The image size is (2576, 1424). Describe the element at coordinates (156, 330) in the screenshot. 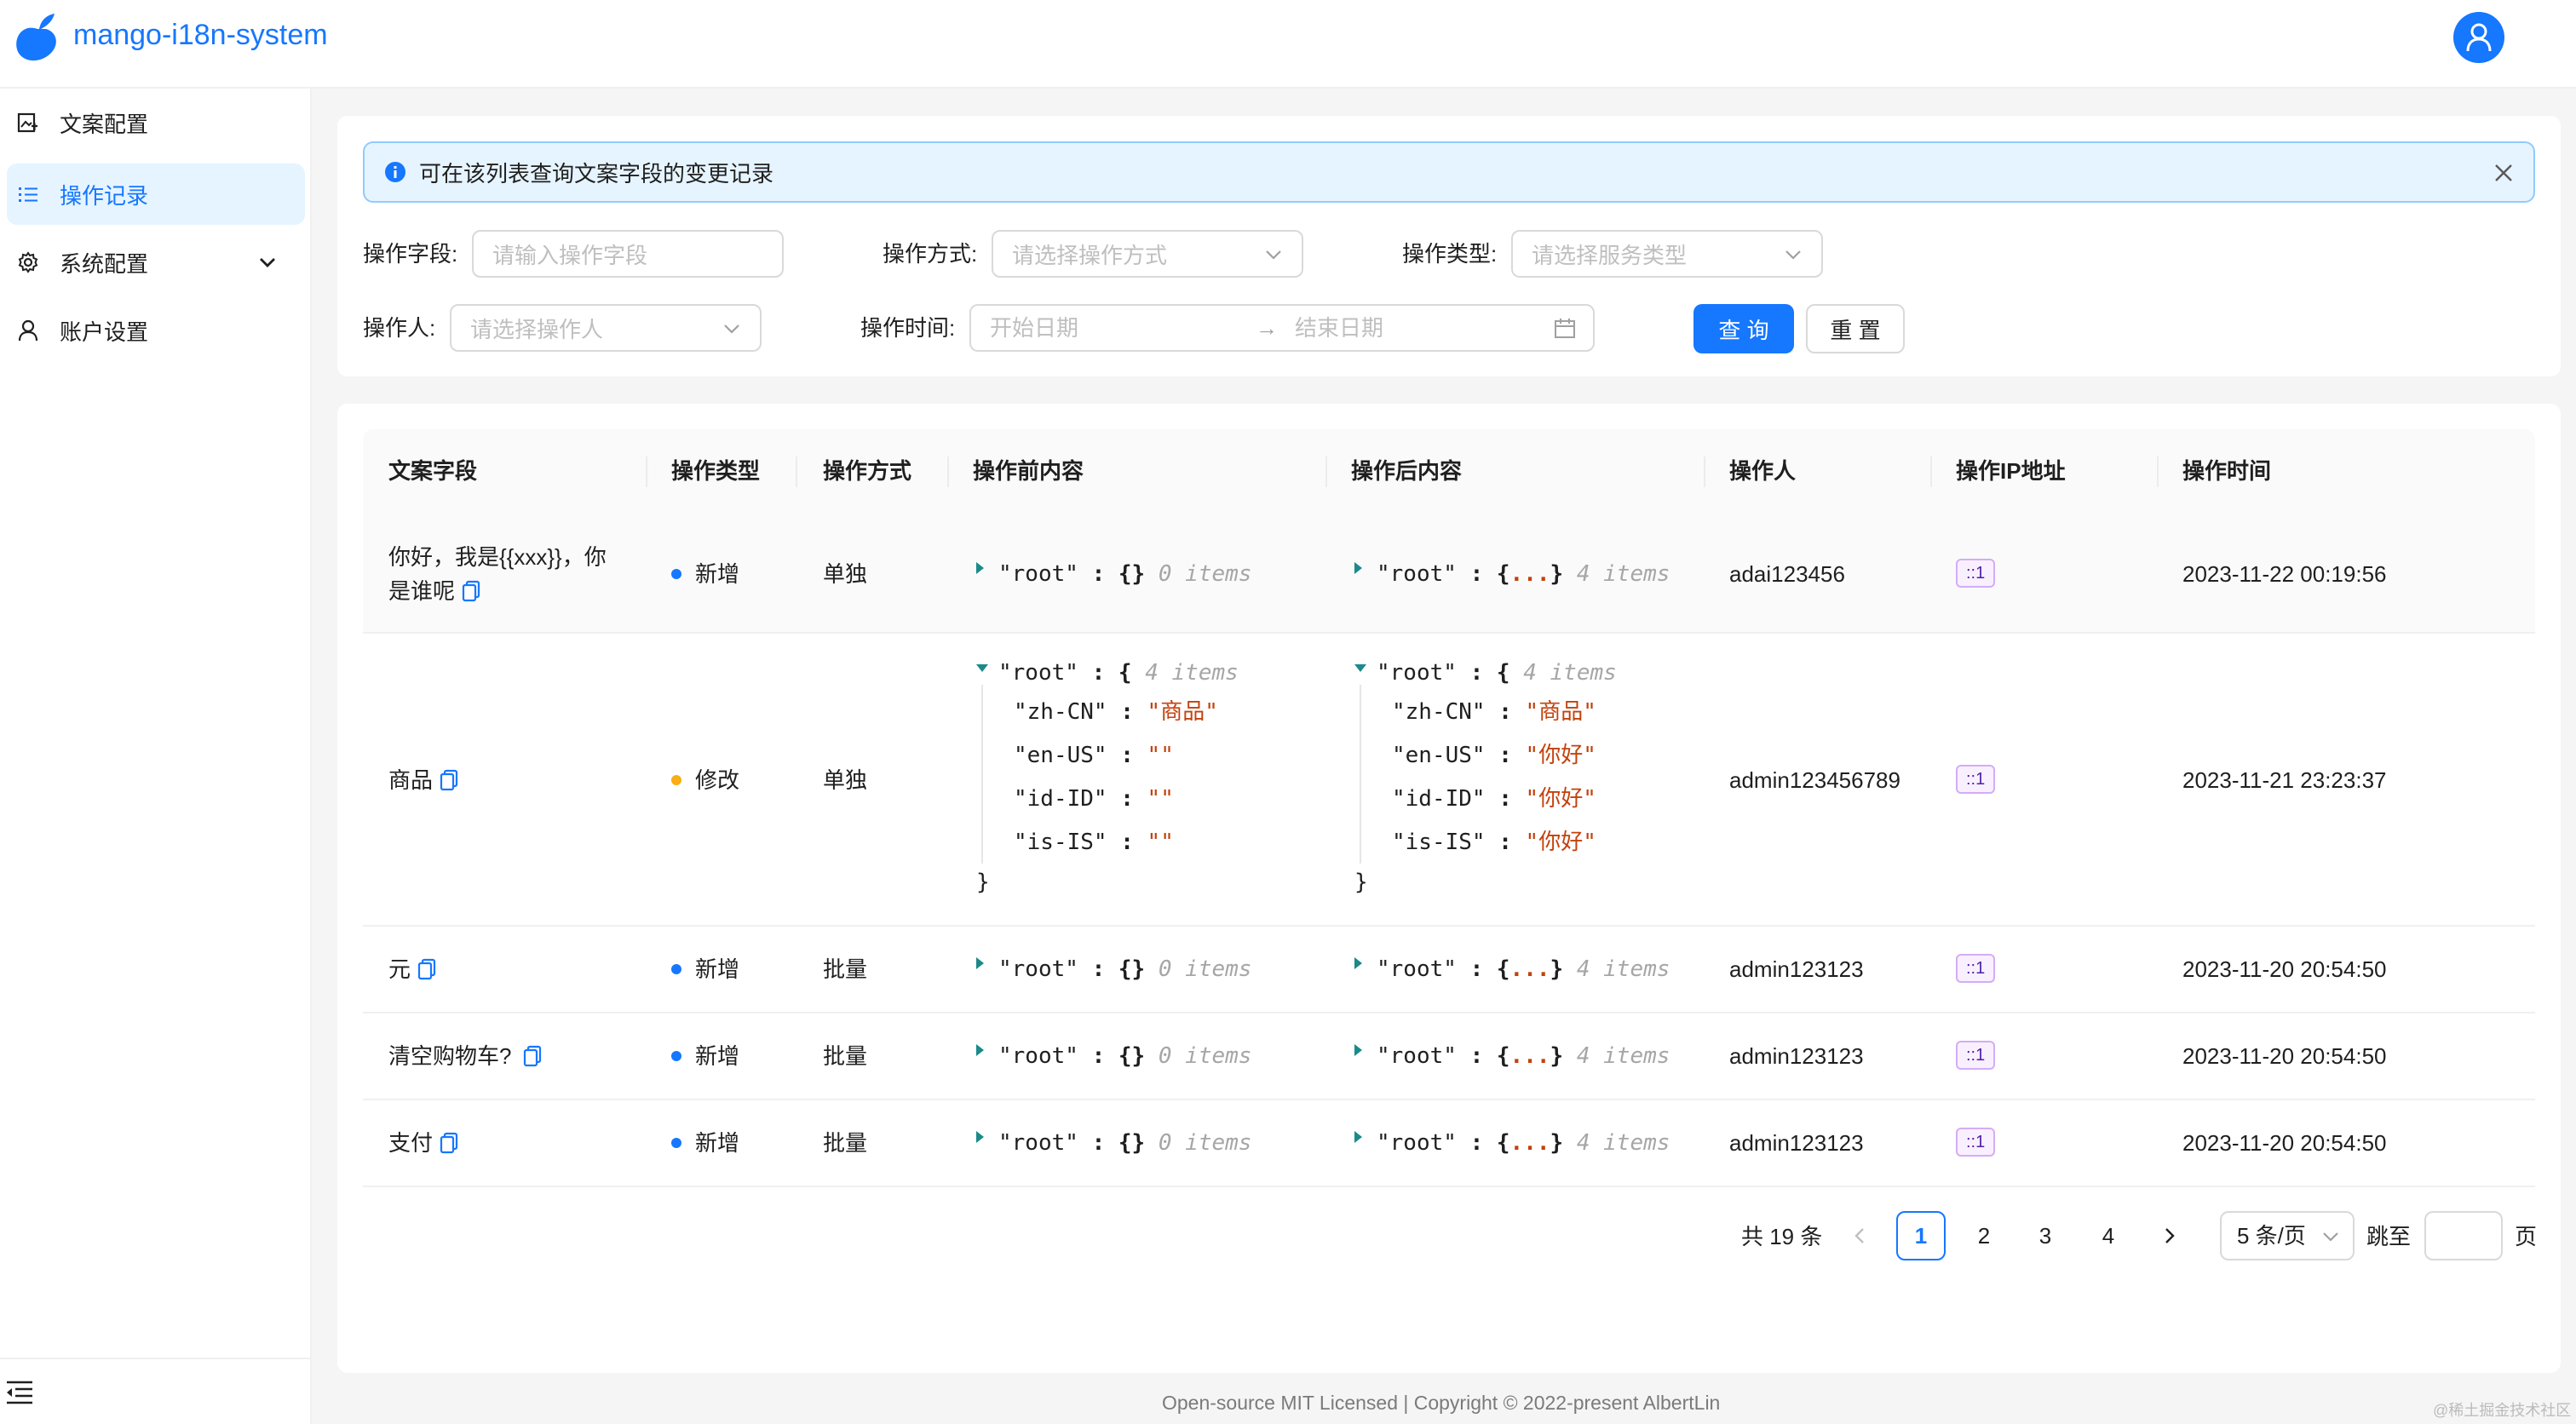

I see `sidebar-item-account-settings: 账户设置` at that location.